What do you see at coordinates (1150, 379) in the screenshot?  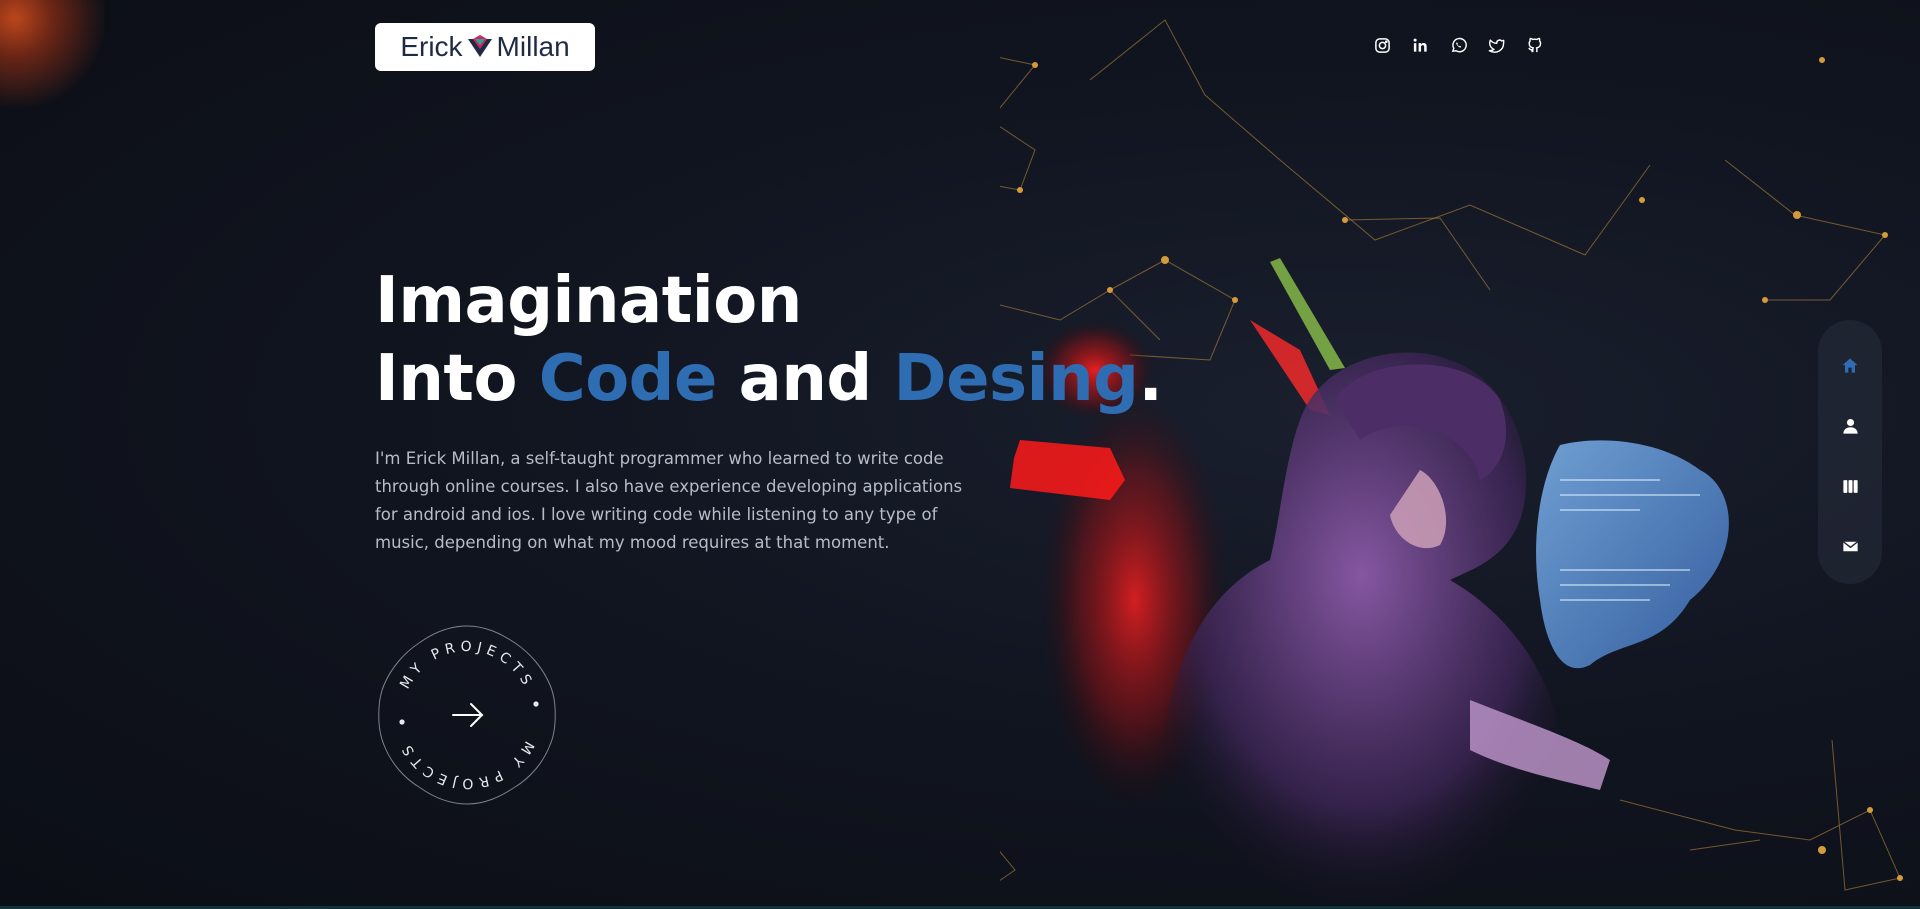 I see `hero-period: .` at bounding box center [1150, 379].